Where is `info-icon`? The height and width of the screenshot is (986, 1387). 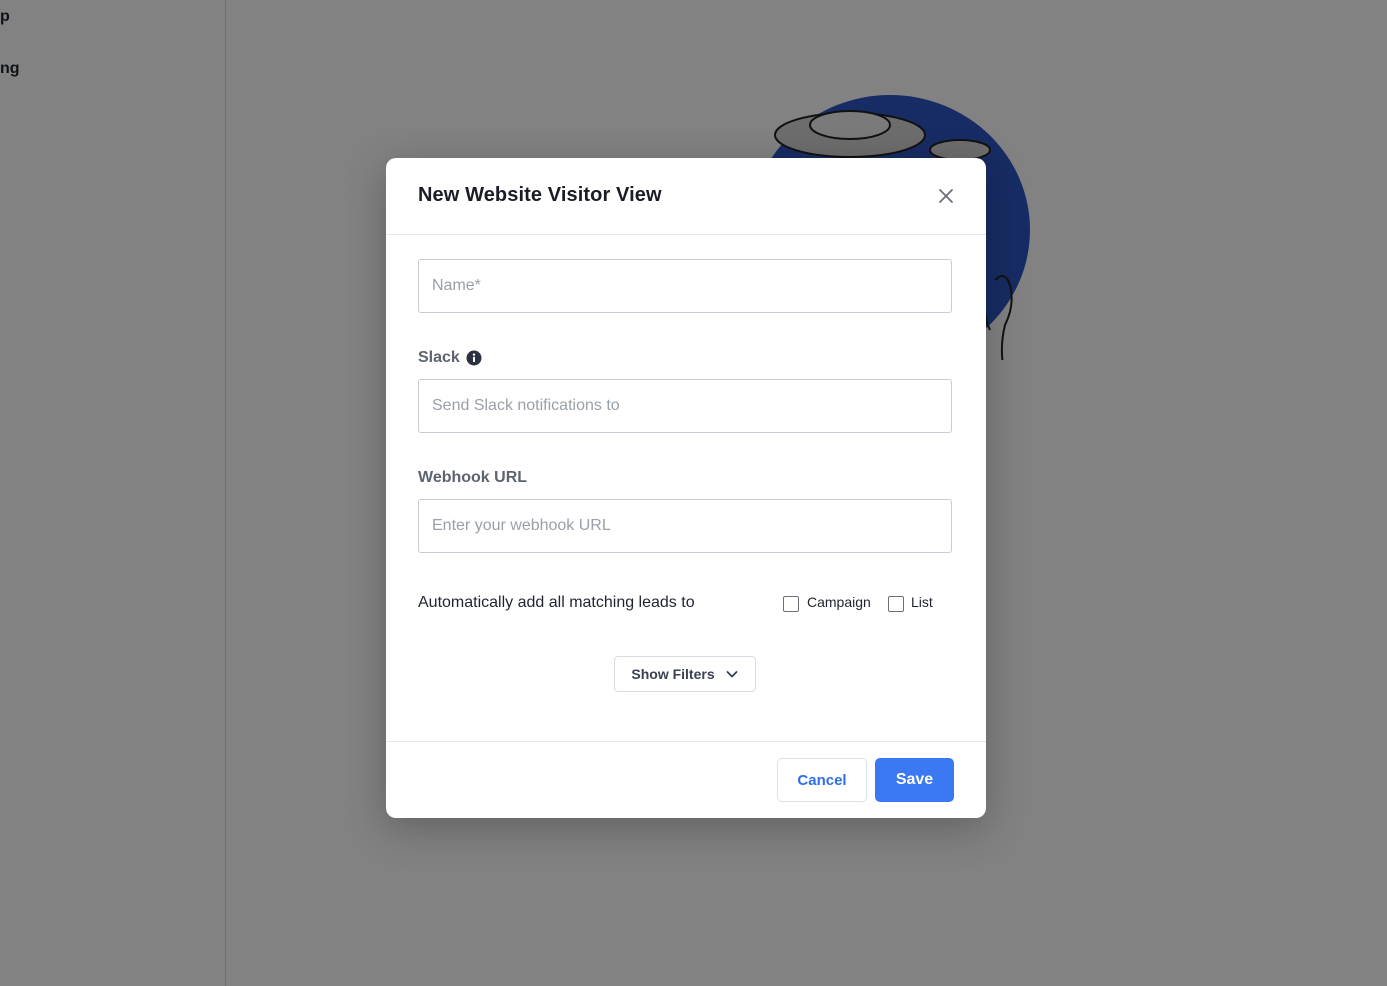 info-icon is located at coordinates (474, 358).